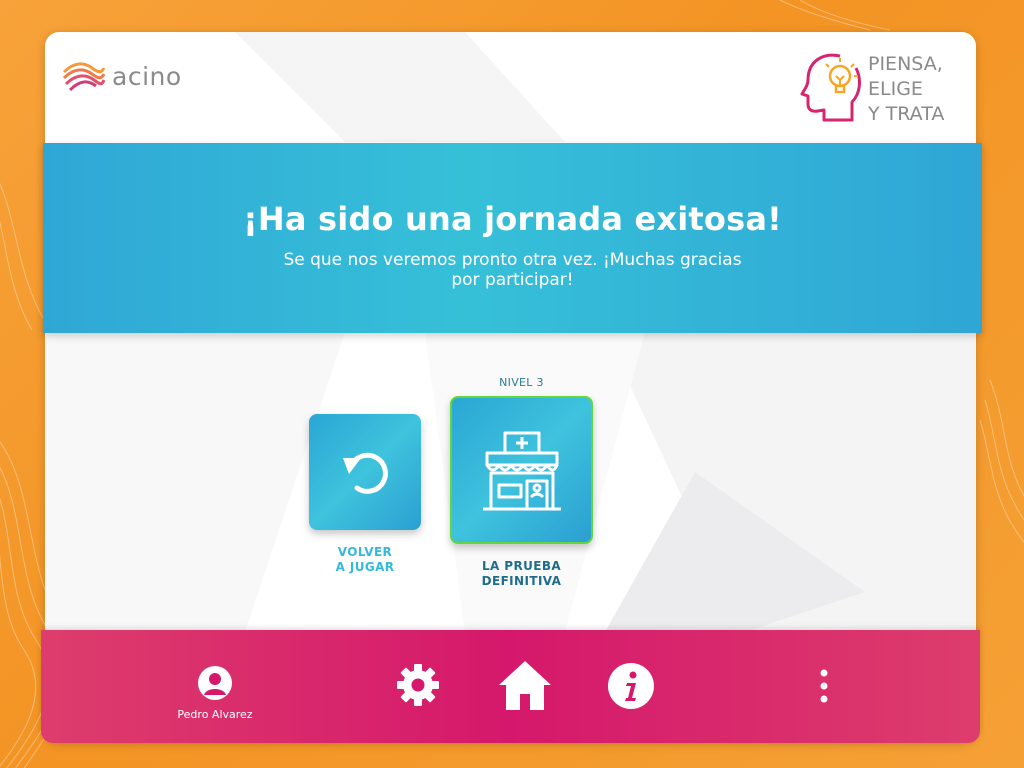 This screenshot has width=1024, height=768. I want to click on head-lightbulb-icon, so click(830, 87).